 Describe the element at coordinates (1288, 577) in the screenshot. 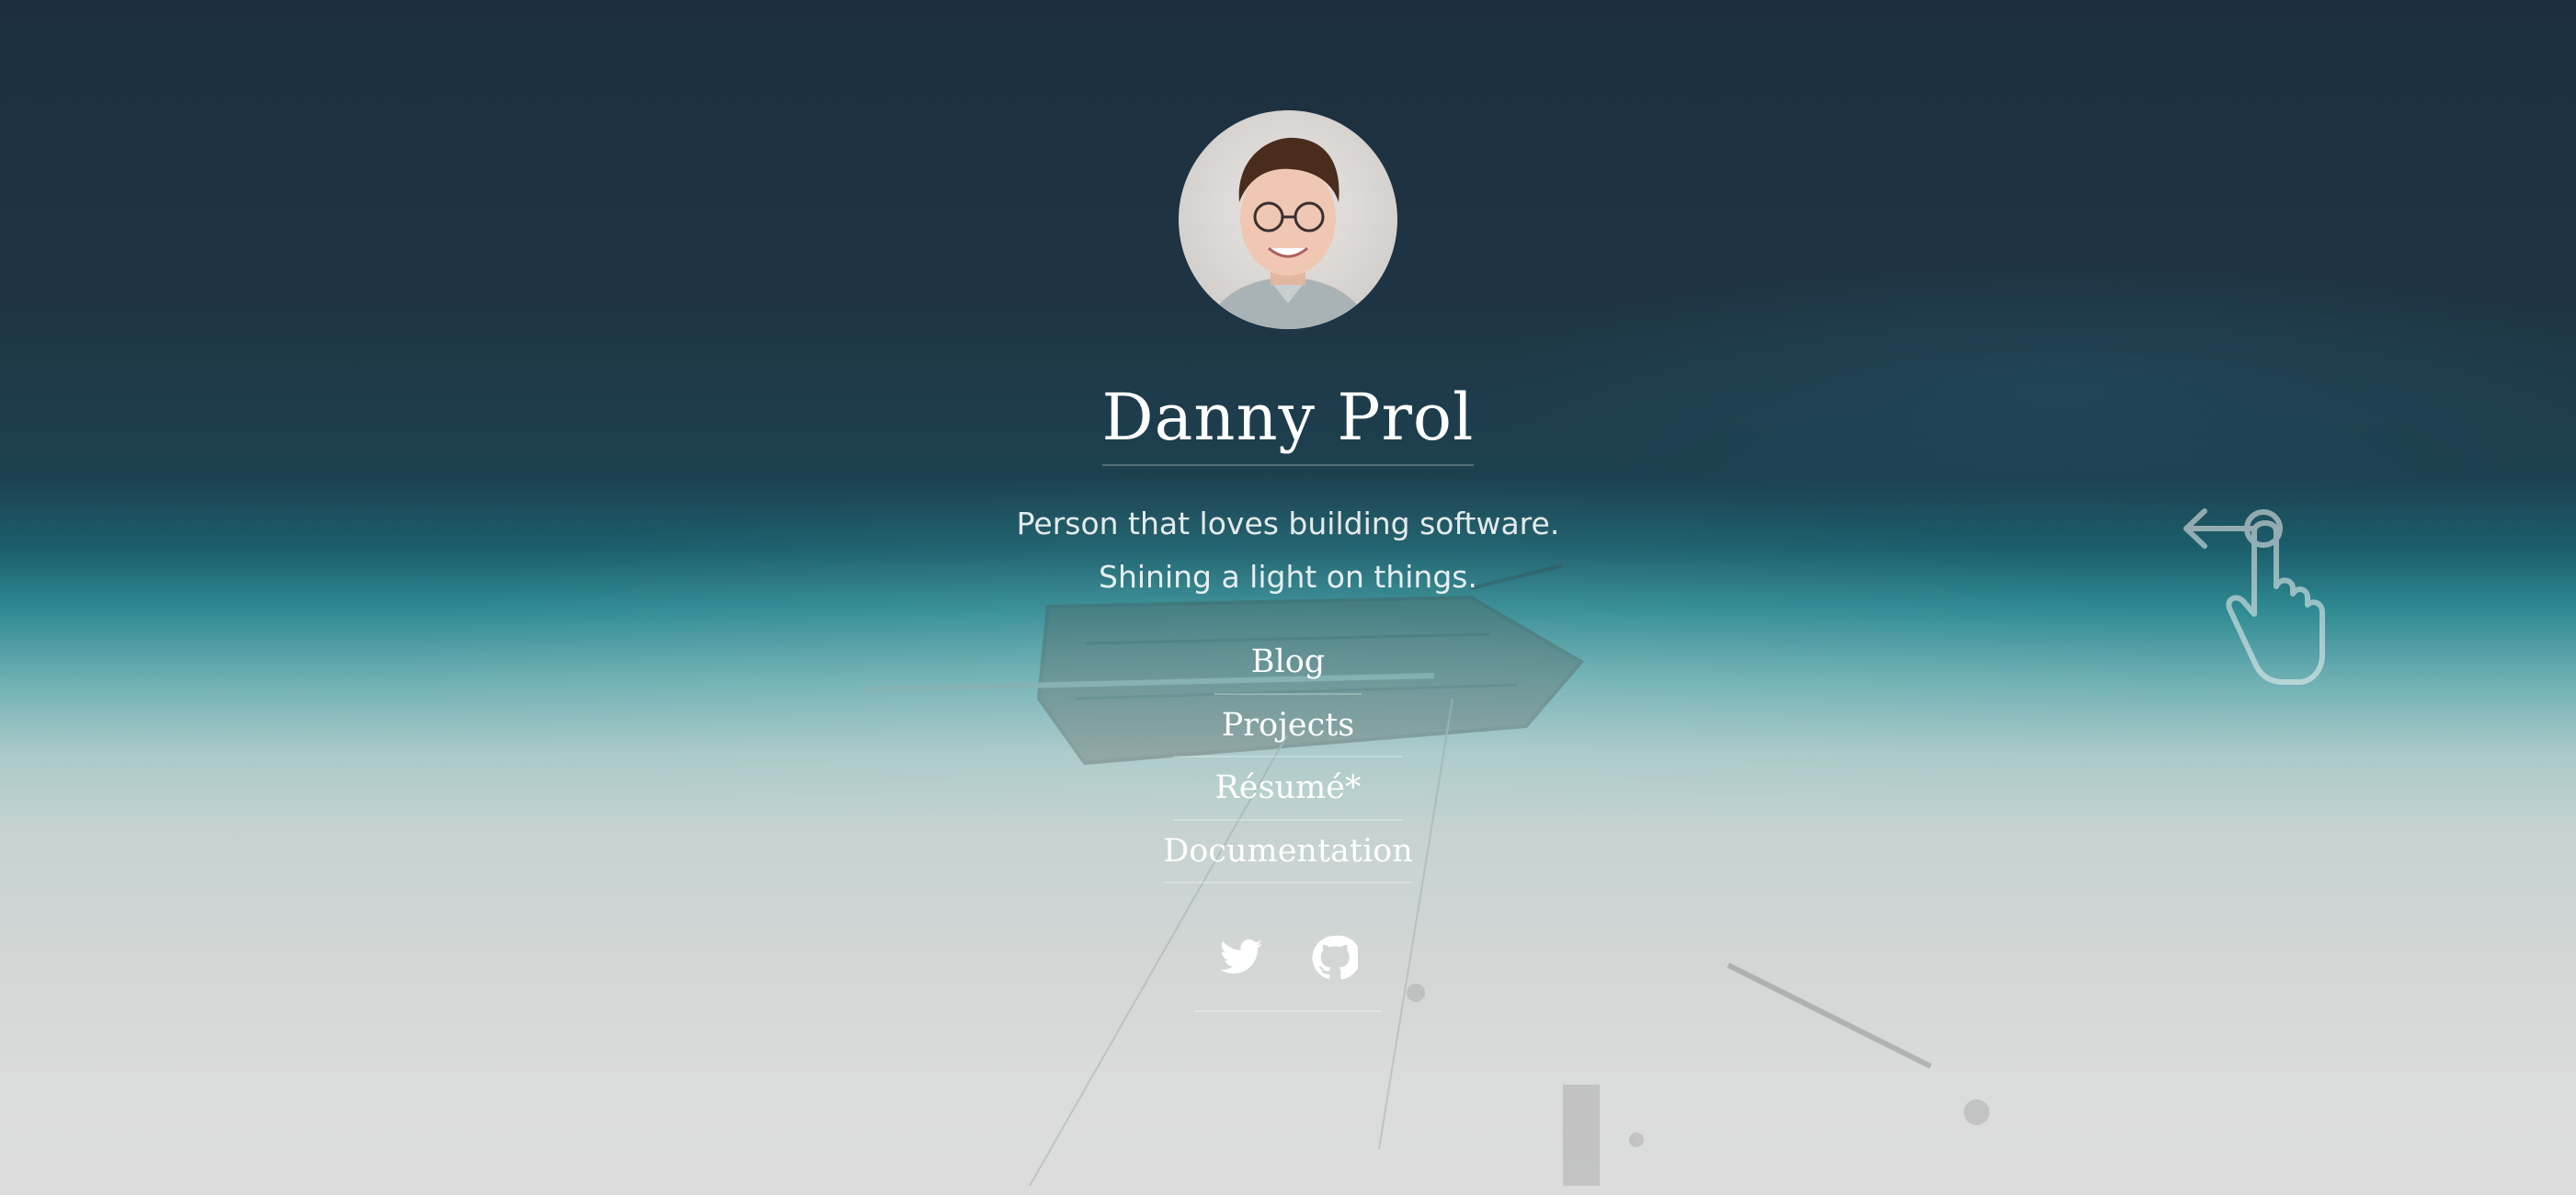

I see `tagline-line-2: Shining a light on things.` at that location.